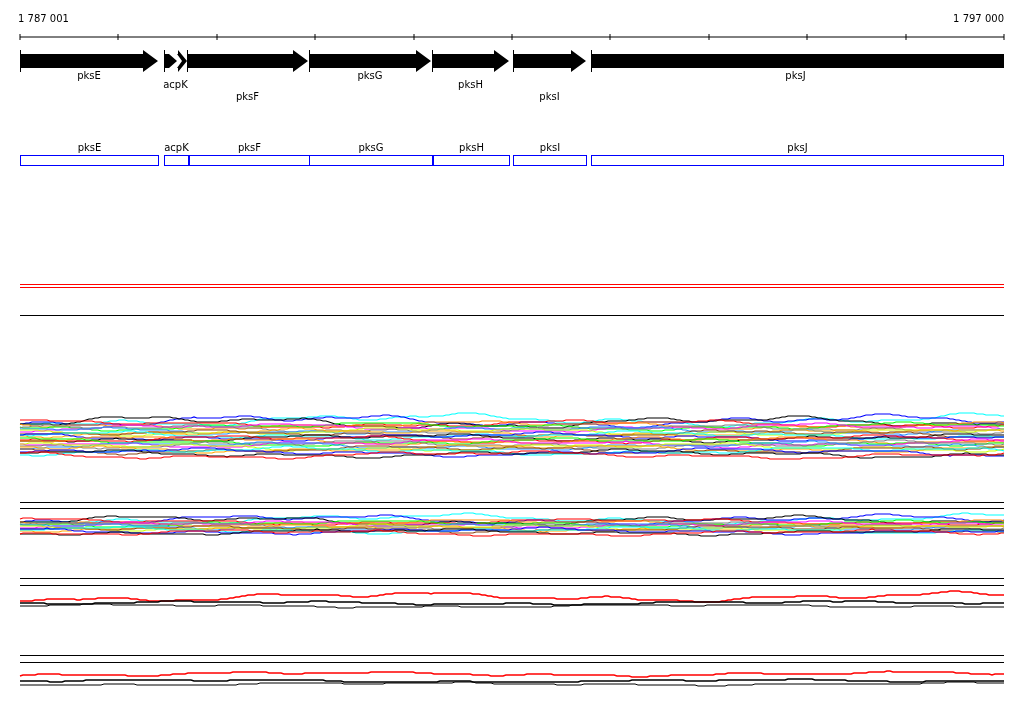  Describe the element at coordinates (175, 85) in the screenshot. I see `gene-label: acpK` at that location.